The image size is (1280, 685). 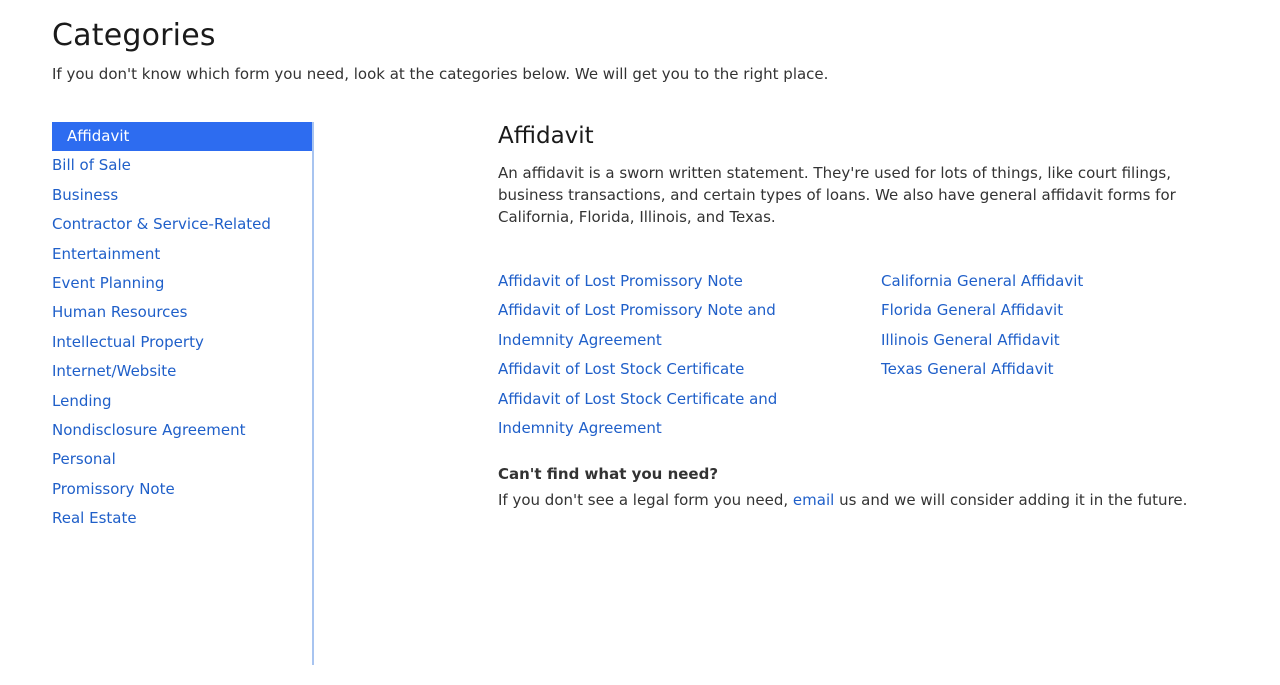 I want to click on list-item: Illinois General Affidavit, so click(x=1046, y=340).